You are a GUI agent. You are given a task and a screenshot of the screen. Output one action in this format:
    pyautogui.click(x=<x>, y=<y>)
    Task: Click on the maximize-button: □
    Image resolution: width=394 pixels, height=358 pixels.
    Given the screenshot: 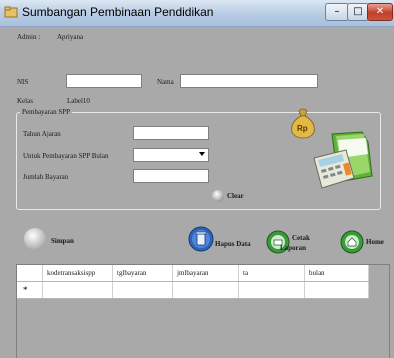 What is the action you would take?
    pyautogui.click(x=358, y=12)
    